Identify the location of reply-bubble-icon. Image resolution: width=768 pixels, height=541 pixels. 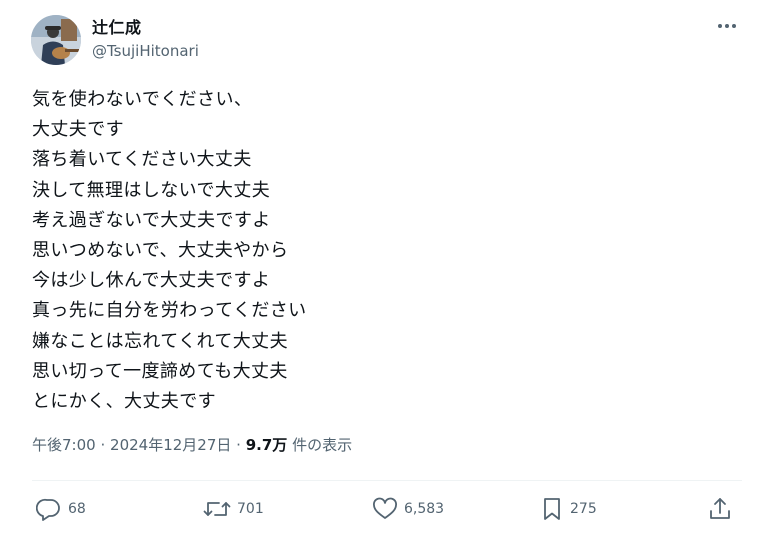
(48, 509).